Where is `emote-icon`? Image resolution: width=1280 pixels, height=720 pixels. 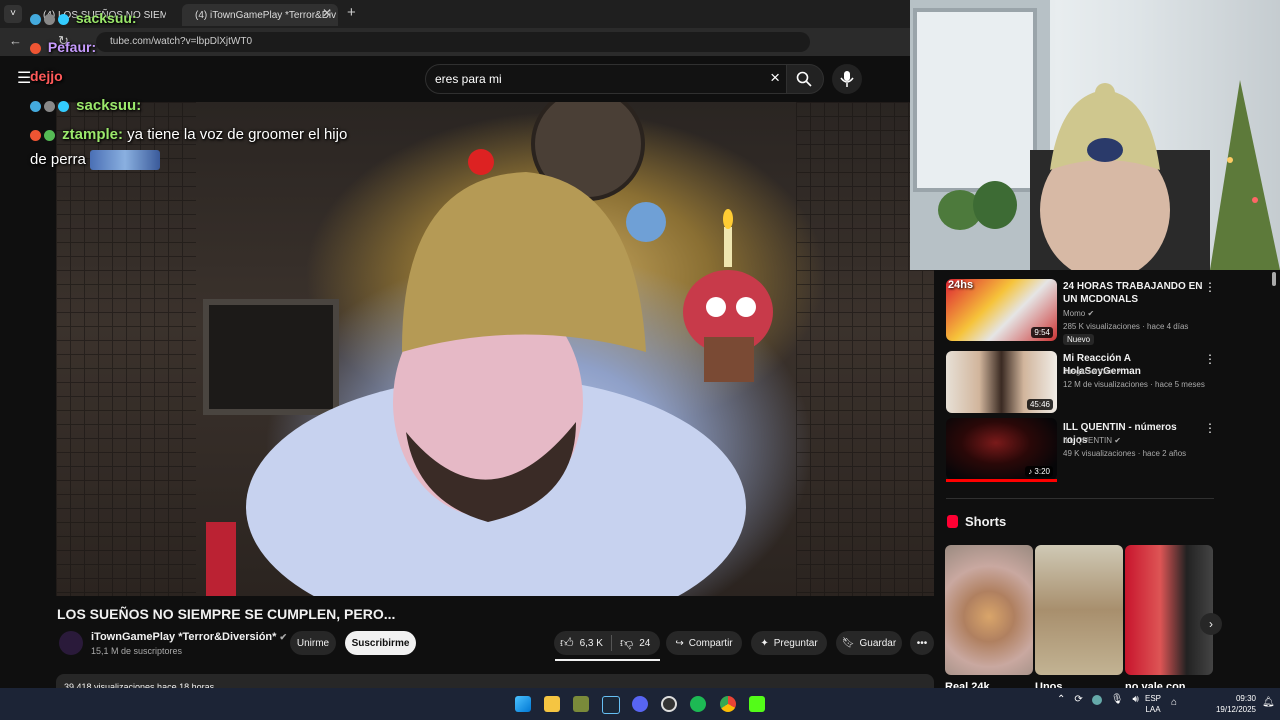 emote-icon is located at coordinates (125, 160).